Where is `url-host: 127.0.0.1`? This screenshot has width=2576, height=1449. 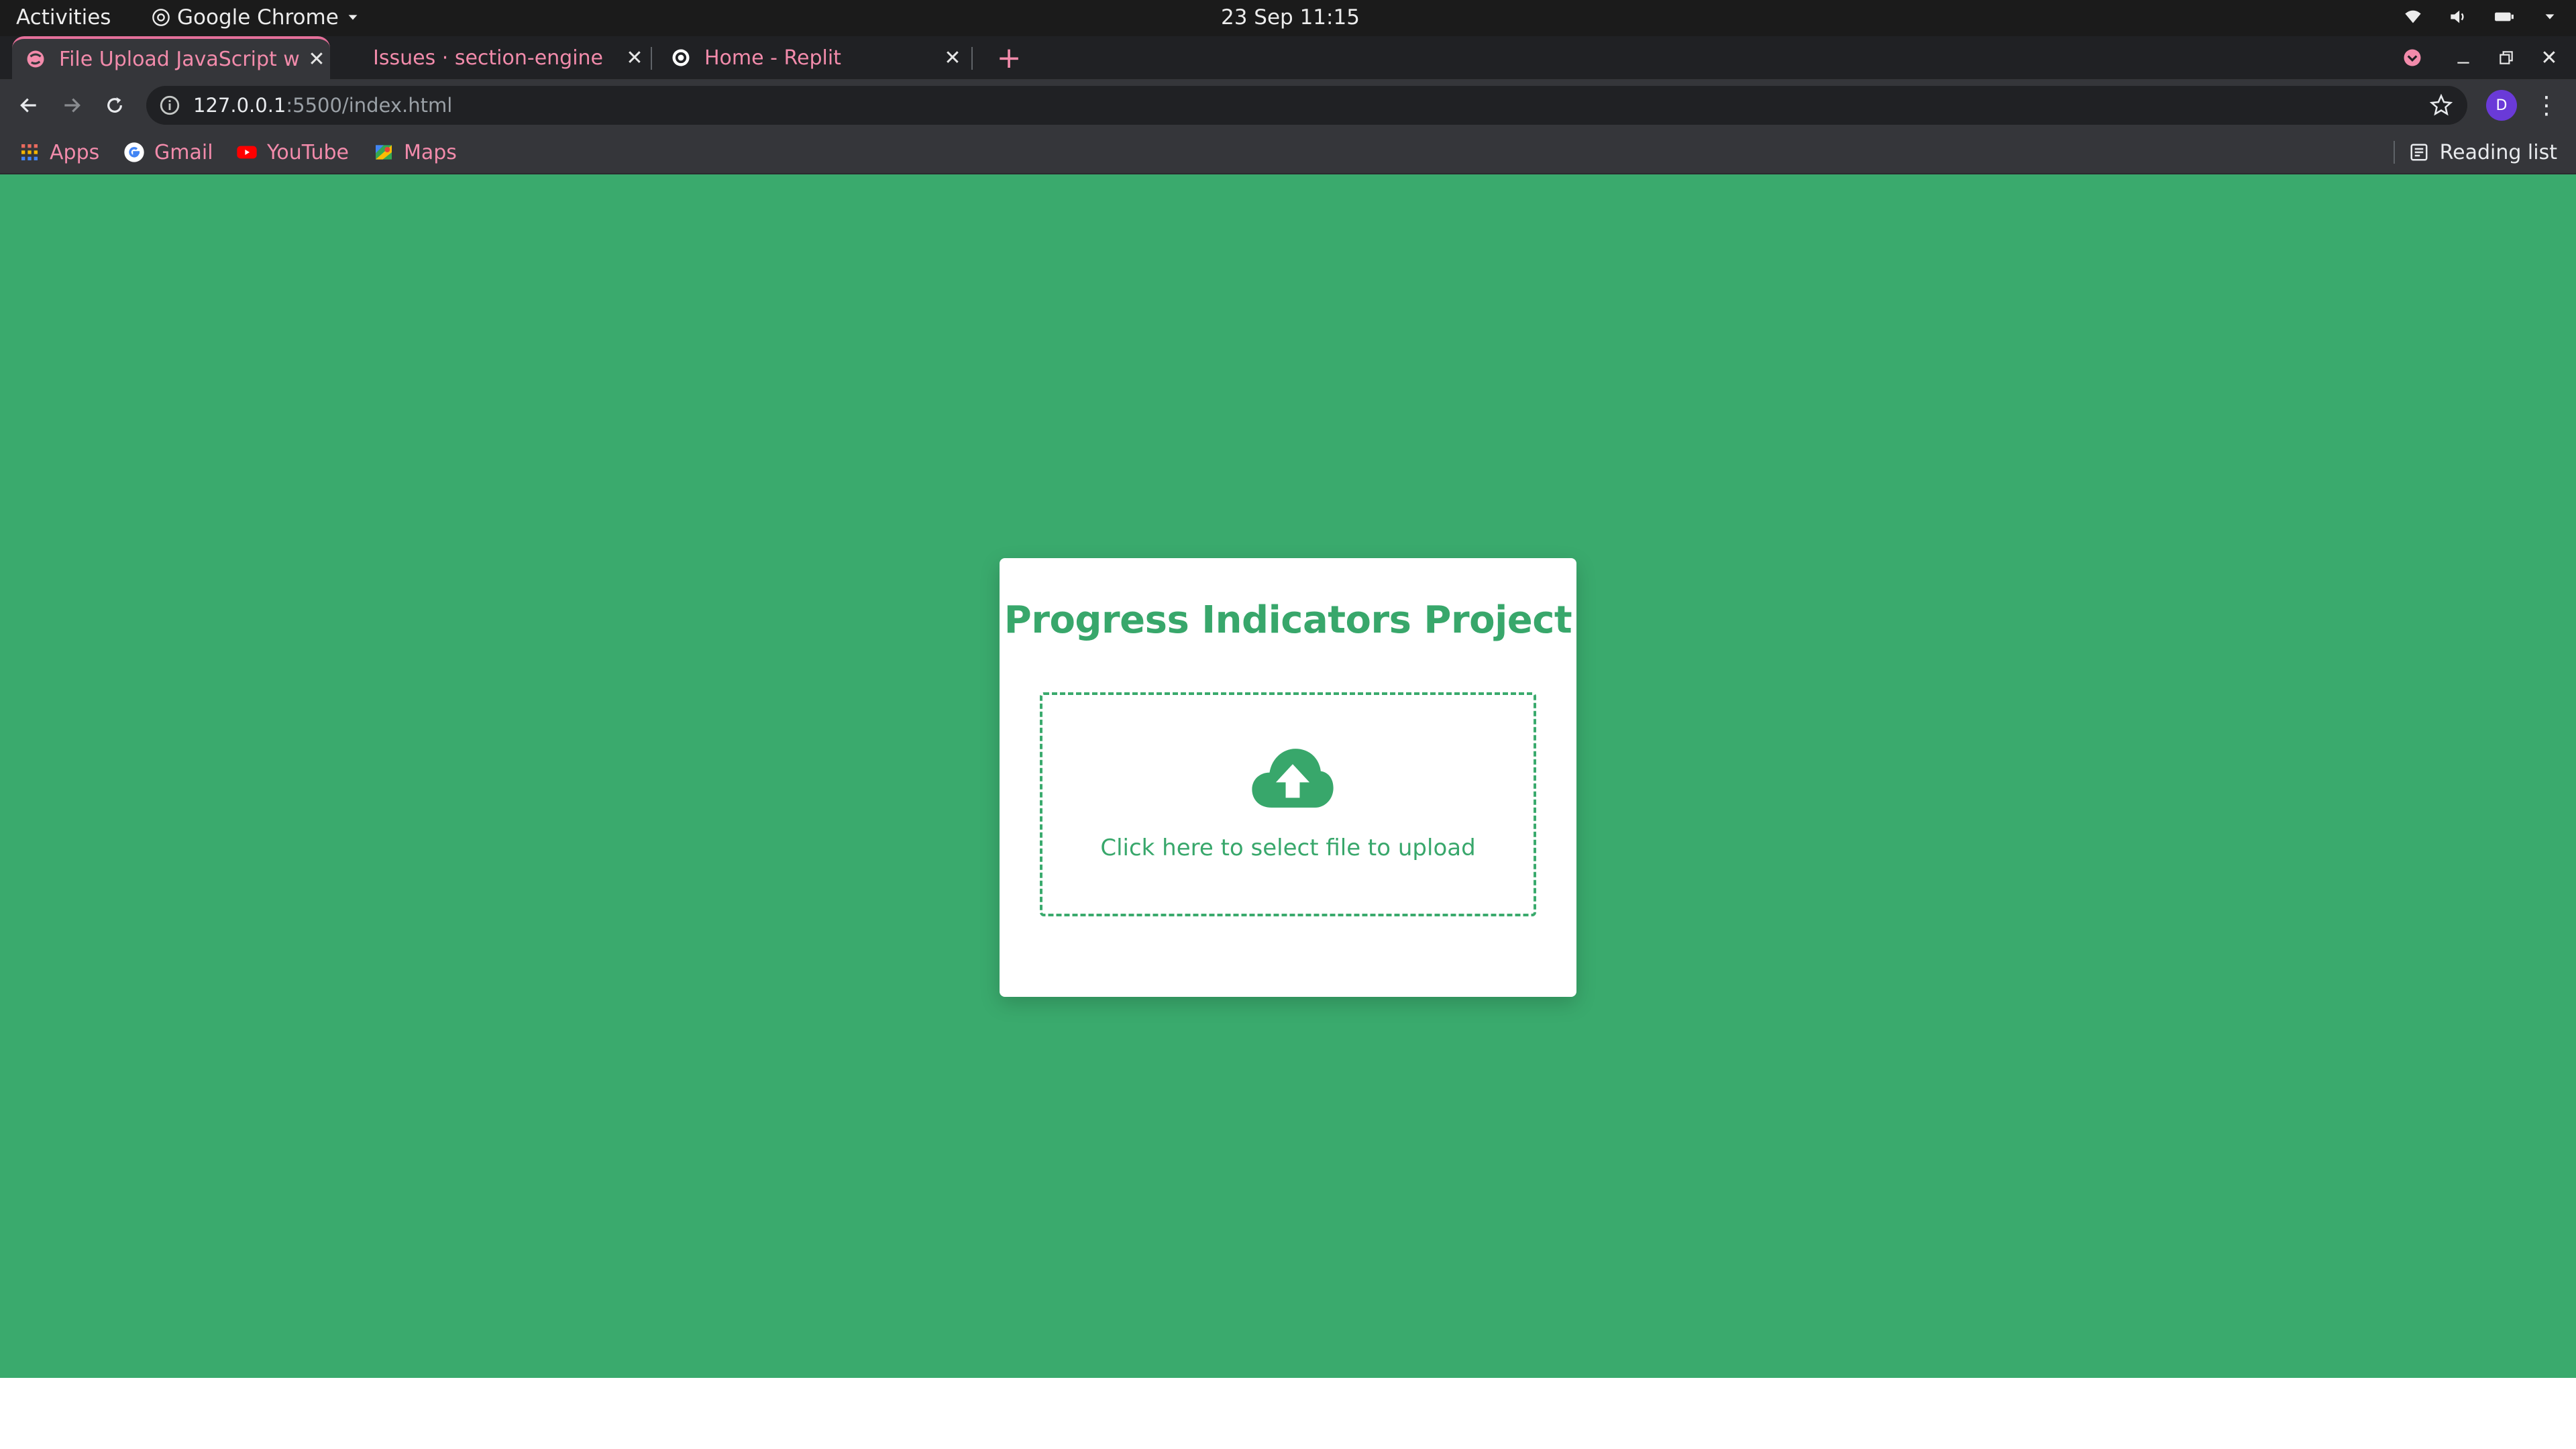
url-host: 127.0.0.1 is located at coordinates (239, 105).